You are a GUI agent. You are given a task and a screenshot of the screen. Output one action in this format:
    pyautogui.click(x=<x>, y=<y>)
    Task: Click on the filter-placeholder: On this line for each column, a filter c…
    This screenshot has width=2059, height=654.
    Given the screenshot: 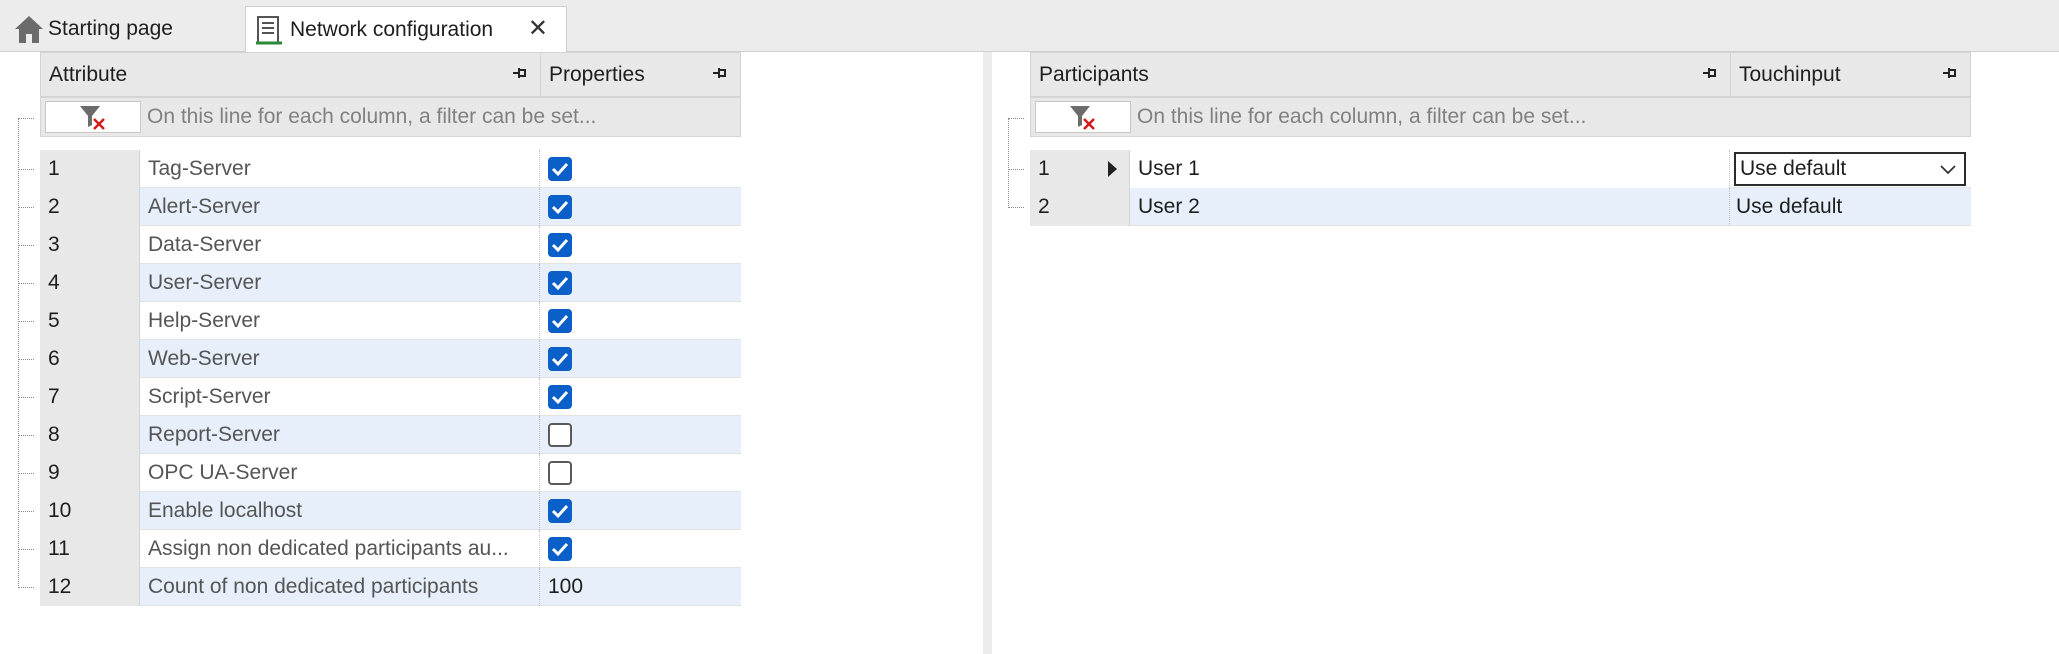 What is the action you would take?
    pyautogui.click(x=1362, y=116)
    